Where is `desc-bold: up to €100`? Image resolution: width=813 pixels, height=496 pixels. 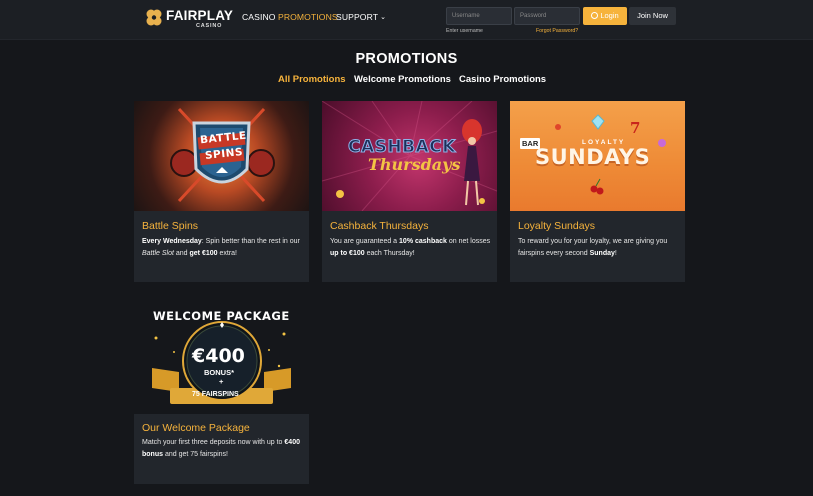 desc-bold: up to €100 is located at coordinates (347, 253).